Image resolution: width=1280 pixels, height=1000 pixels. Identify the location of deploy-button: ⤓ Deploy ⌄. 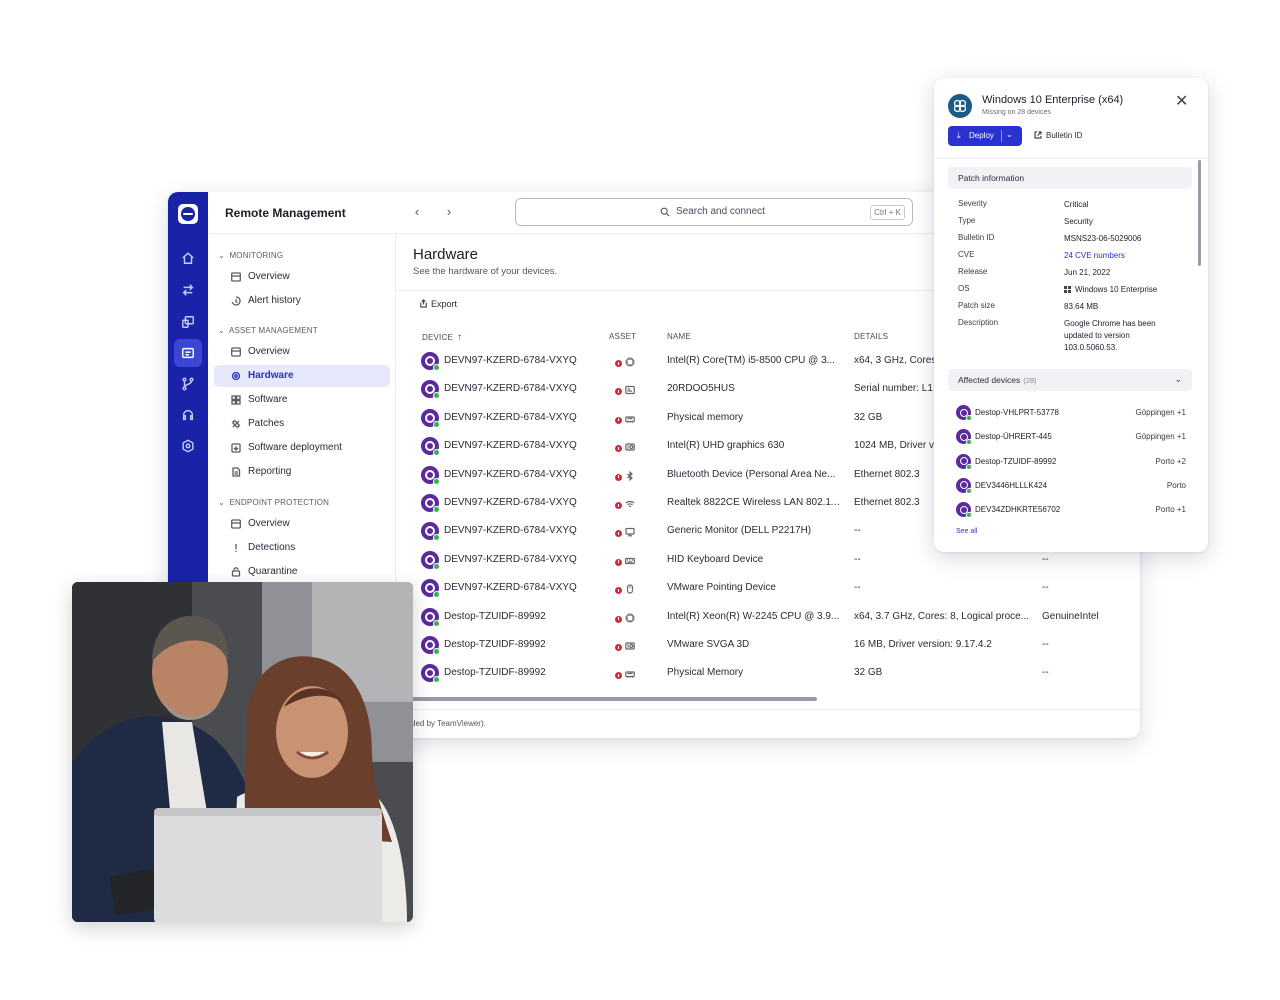
(985, 136).